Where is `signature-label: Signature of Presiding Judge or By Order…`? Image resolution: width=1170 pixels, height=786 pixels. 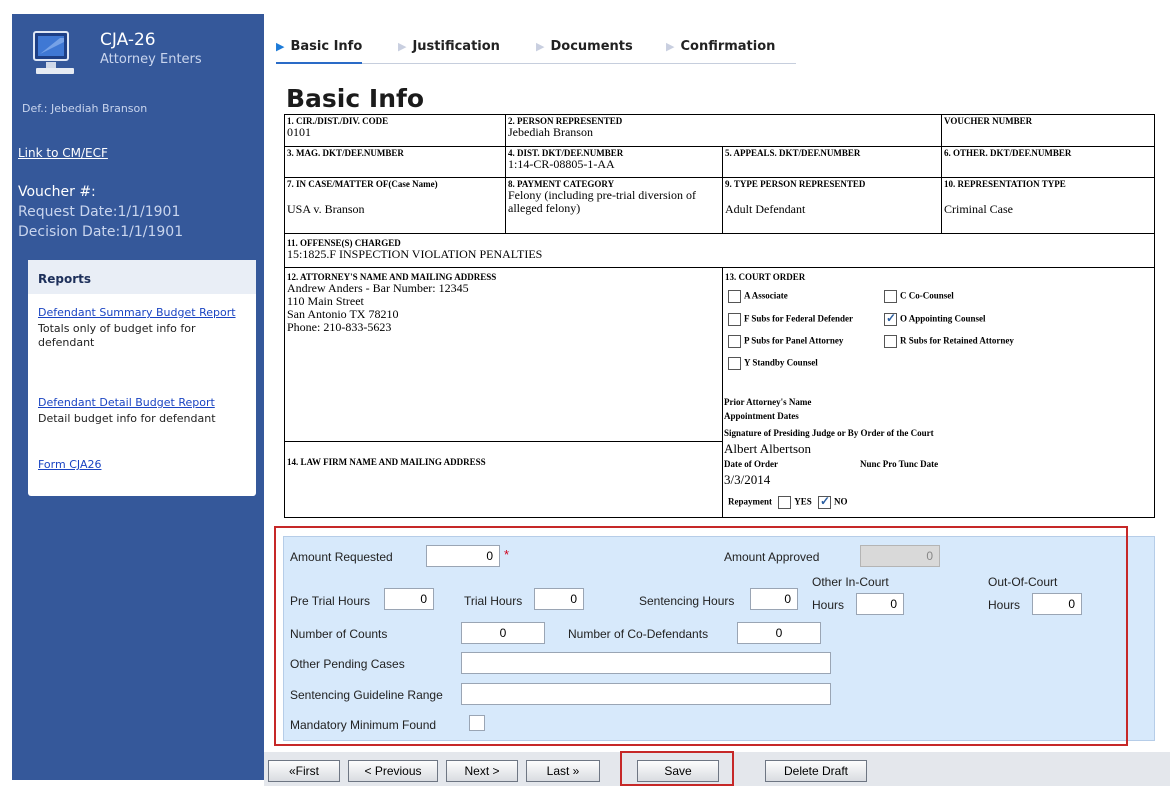
signature-label: Signature of Presiding Judge or By Order… is located at coordinates (829, 433).